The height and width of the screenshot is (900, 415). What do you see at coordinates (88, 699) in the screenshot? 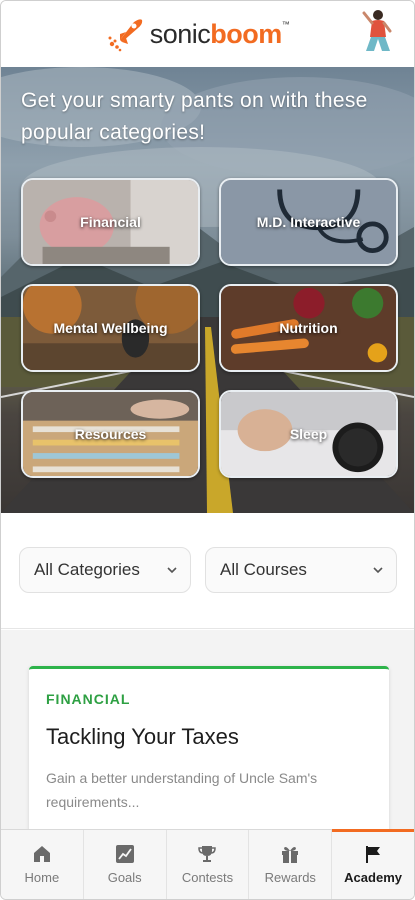
I see `course-category-label: FINANCIAL` at bounding box center [88, 699].